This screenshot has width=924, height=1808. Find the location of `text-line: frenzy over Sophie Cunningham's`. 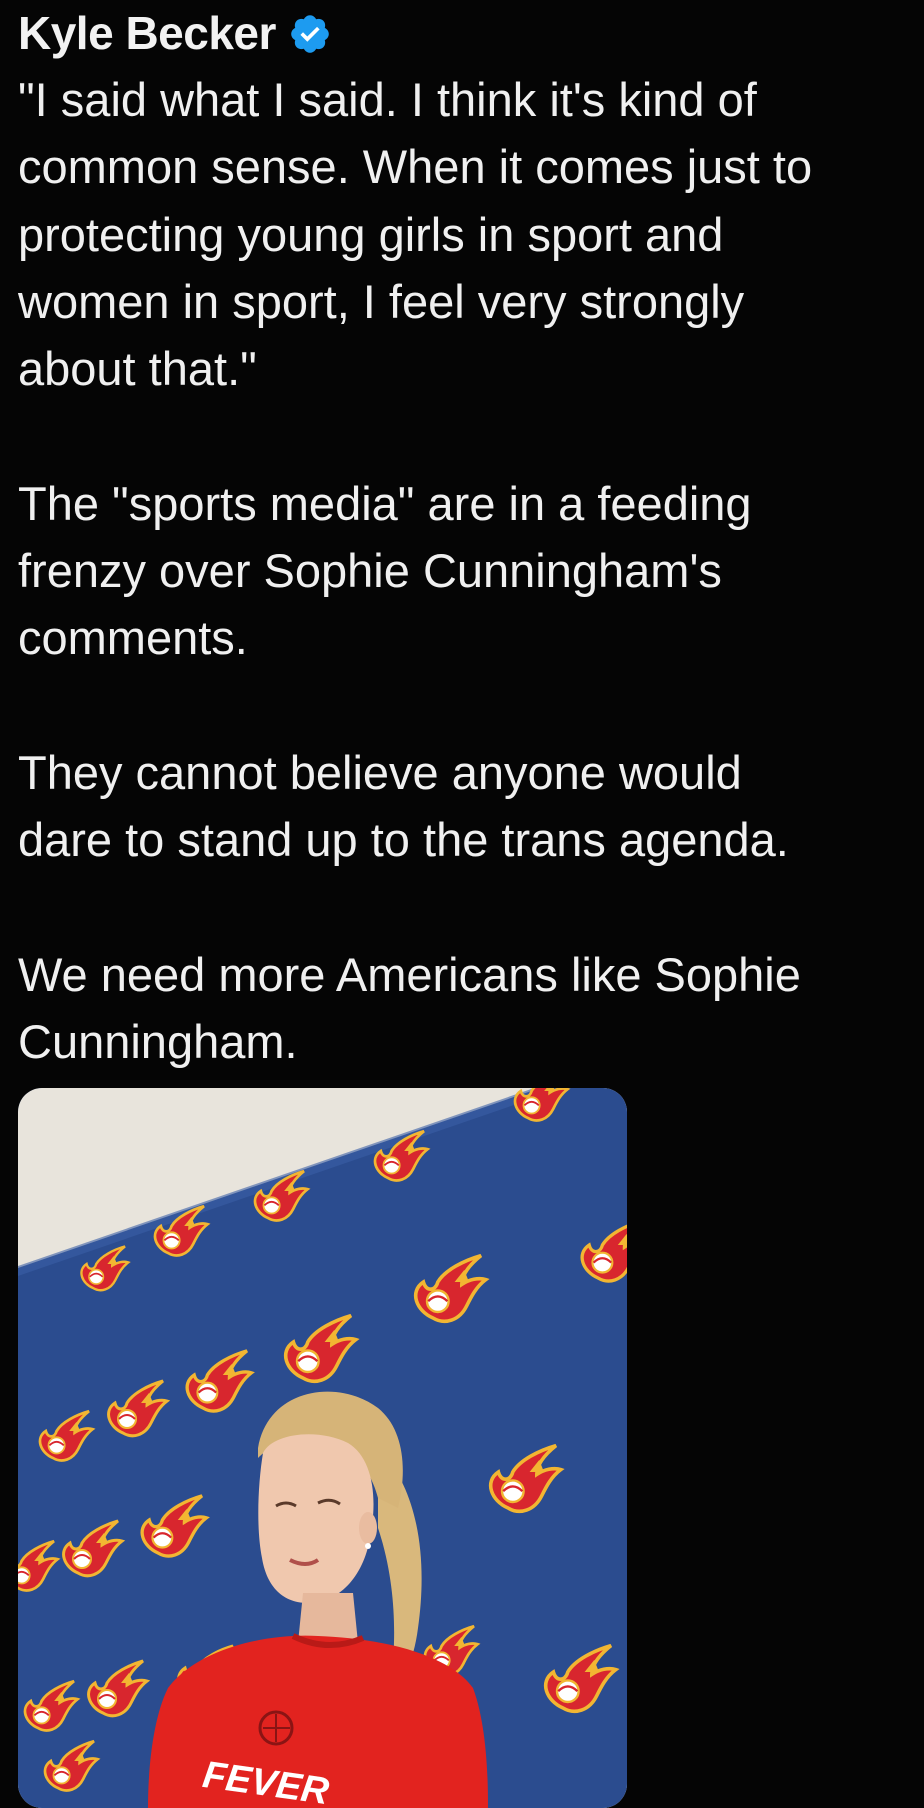

text-line: frenzy over Sophie Cunningham's is located at coordinates (370, 571).